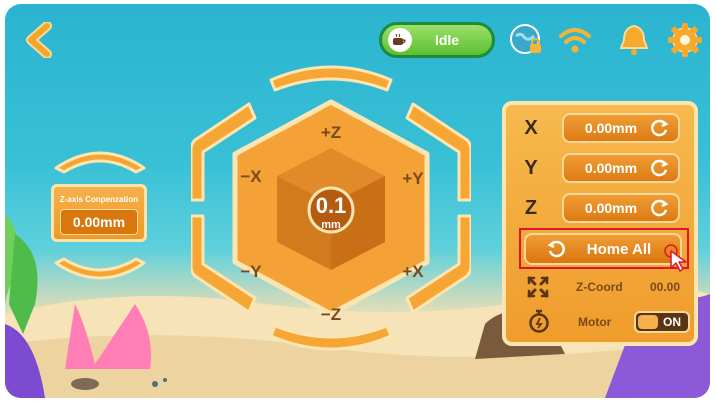 The width and height of the screenshot is (715, 402). I want to click on bell-icon, so click(634, 40).